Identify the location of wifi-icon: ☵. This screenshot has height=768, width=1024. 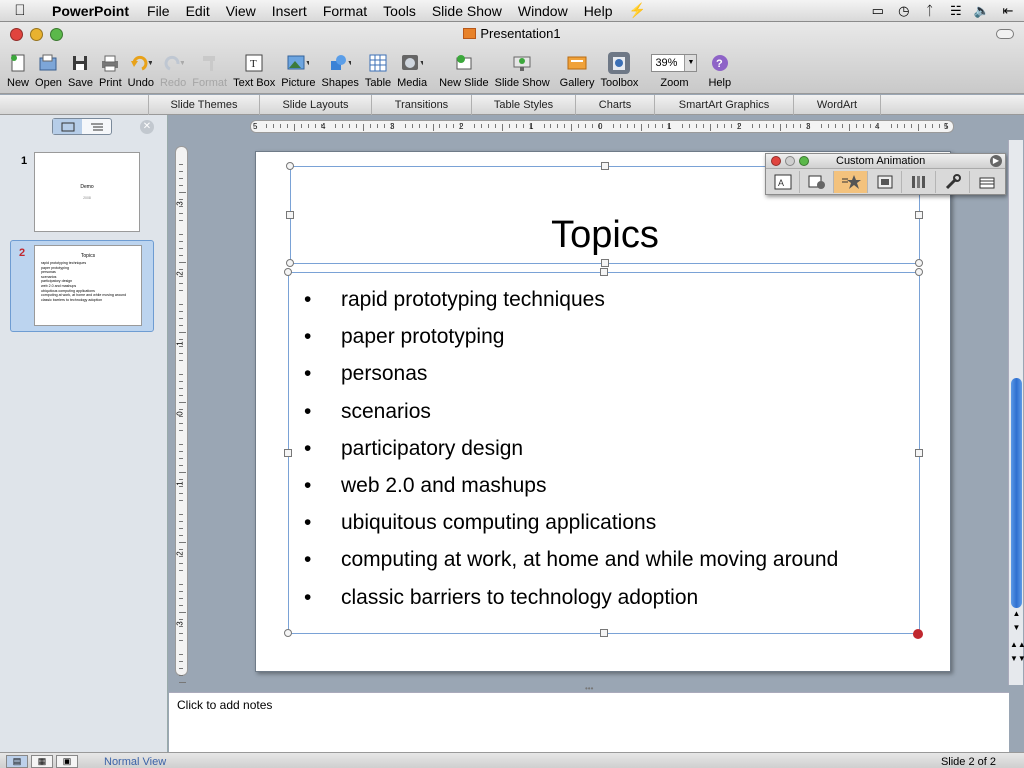
(956, 11).